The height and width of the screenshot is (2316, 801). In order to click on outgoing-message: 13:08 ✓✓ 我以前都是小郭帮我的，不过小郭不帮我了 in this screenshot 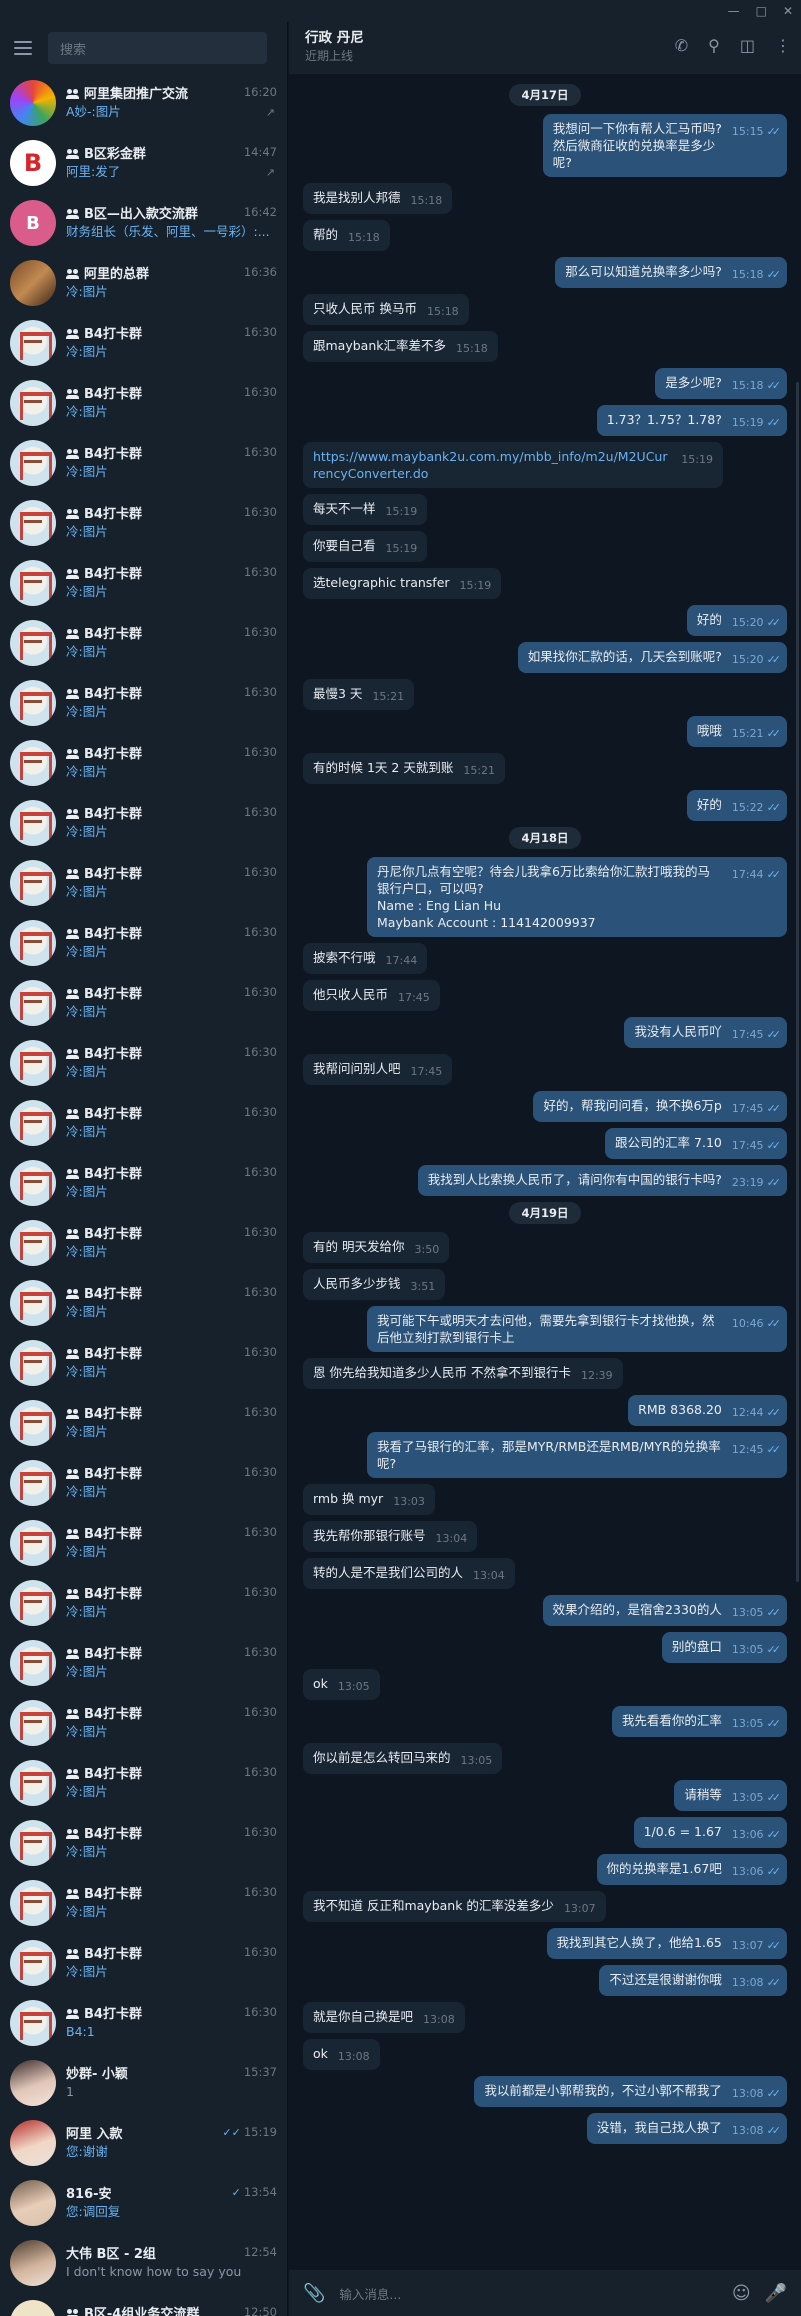, I will do `click(545, 2091)`.